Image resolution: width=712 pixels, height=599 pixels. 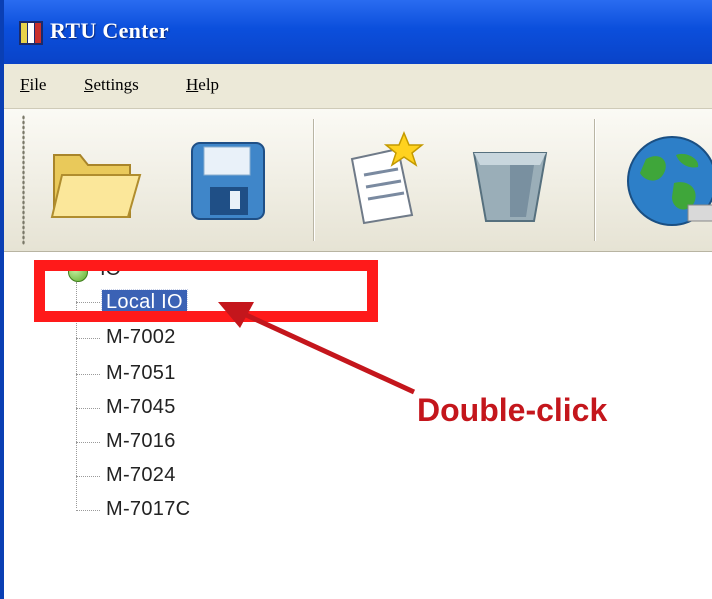 What do you see at coordinates (358, 86) in the screenshot?
I see `menu-bar: File Settings Help` at bounding box center [358, 86].